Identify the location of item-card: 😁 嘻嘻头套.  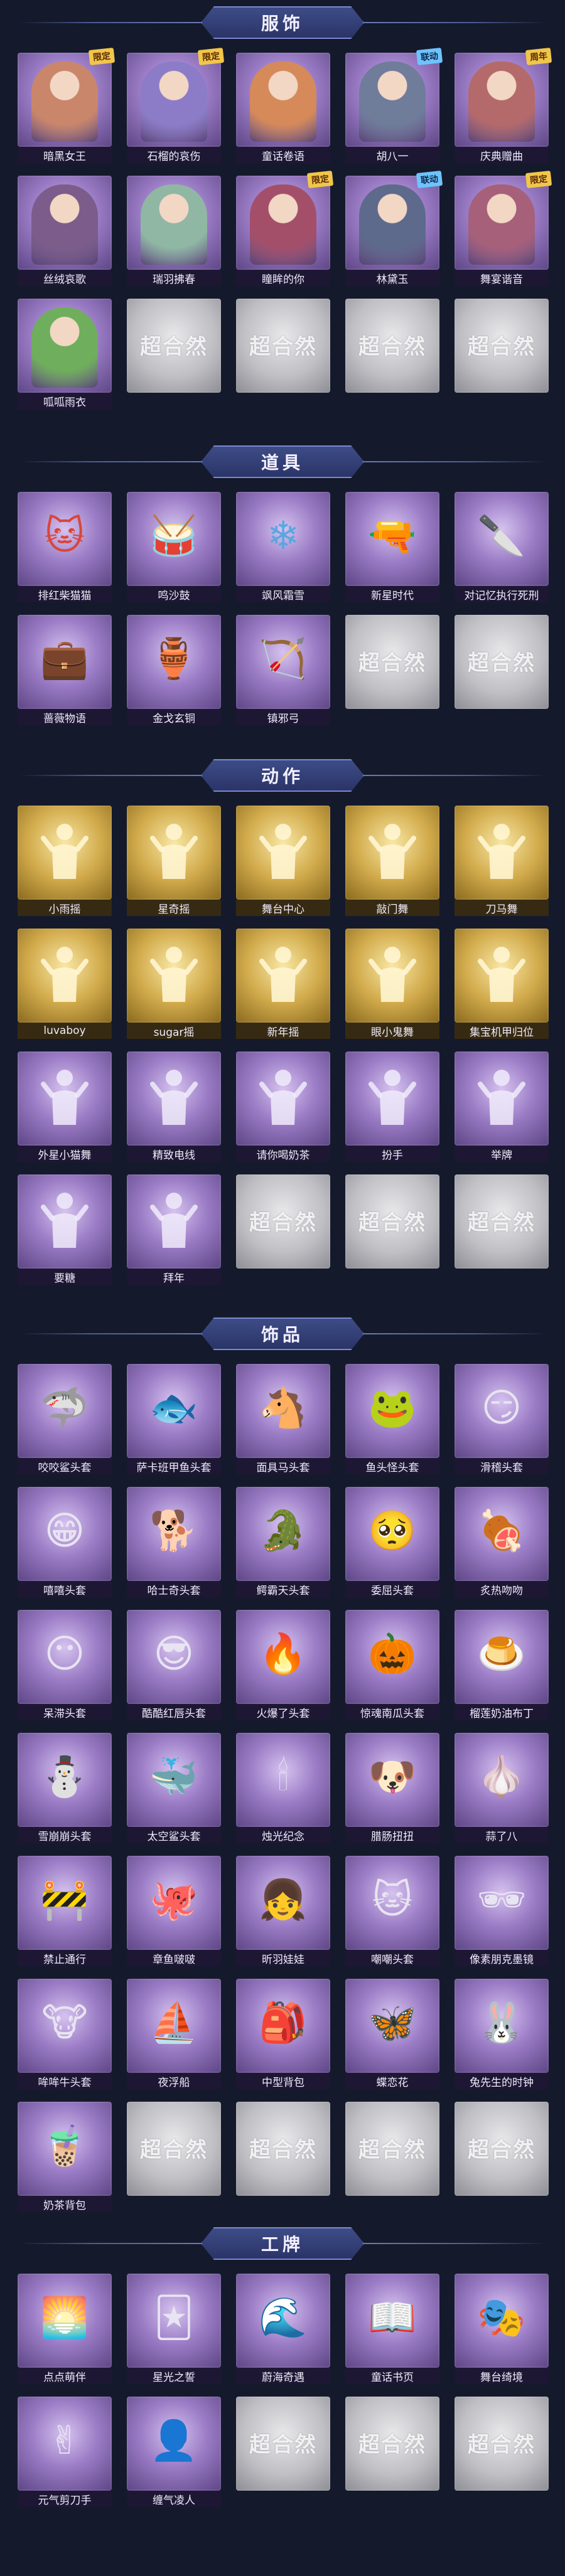
(65, 1542).